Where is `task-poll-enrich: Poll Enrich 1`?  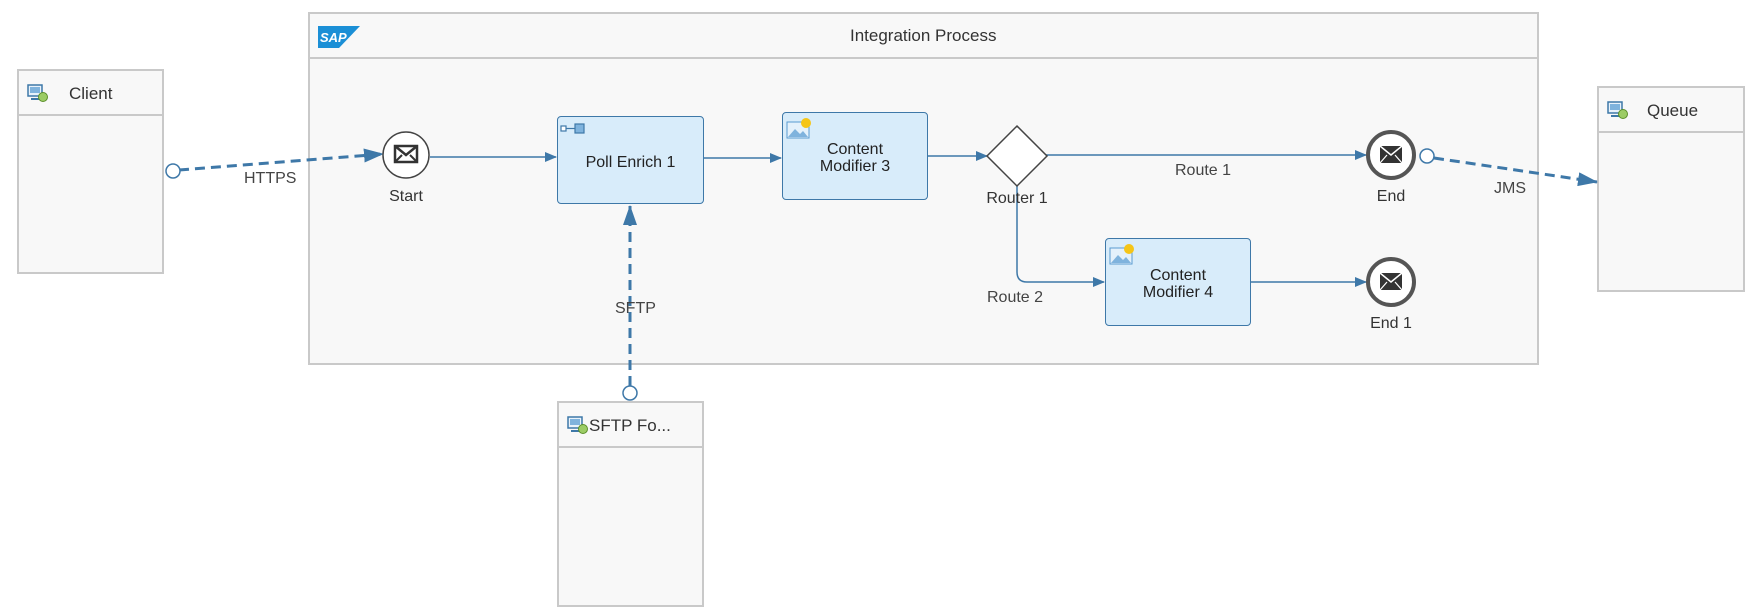
task-poll-enrich: Poll Enrich 1 is located at coordinates (630, 160).